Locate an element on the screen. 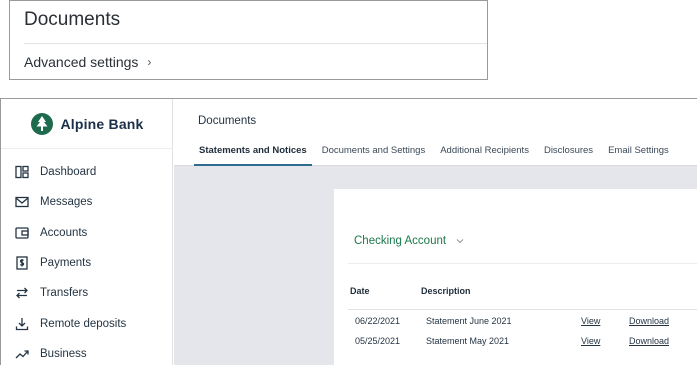 The width and height of the screenshot is (697, 365). envelope-icon is located at coordinates (22, 202).